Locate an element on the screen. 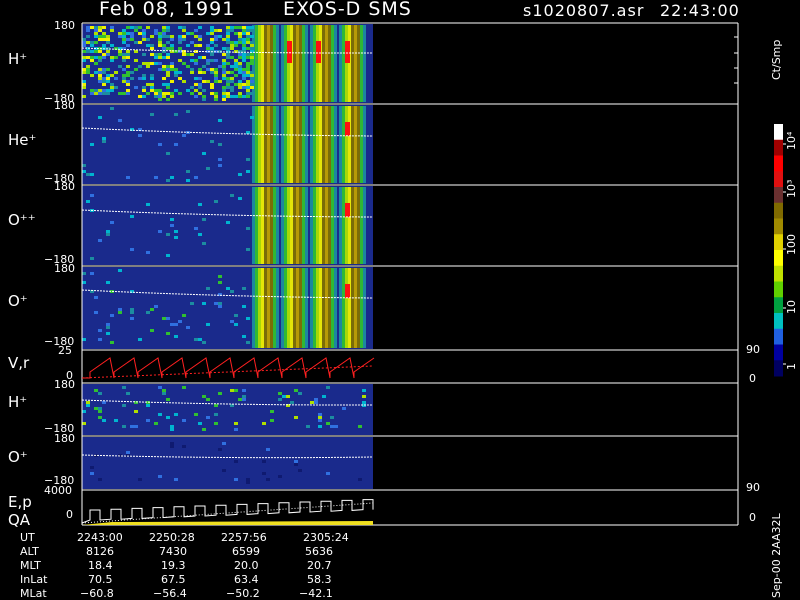 Image resolution: width=800 pixels, height=600 pixels. alt-value: 8126 is located at coordinates (100, 551).